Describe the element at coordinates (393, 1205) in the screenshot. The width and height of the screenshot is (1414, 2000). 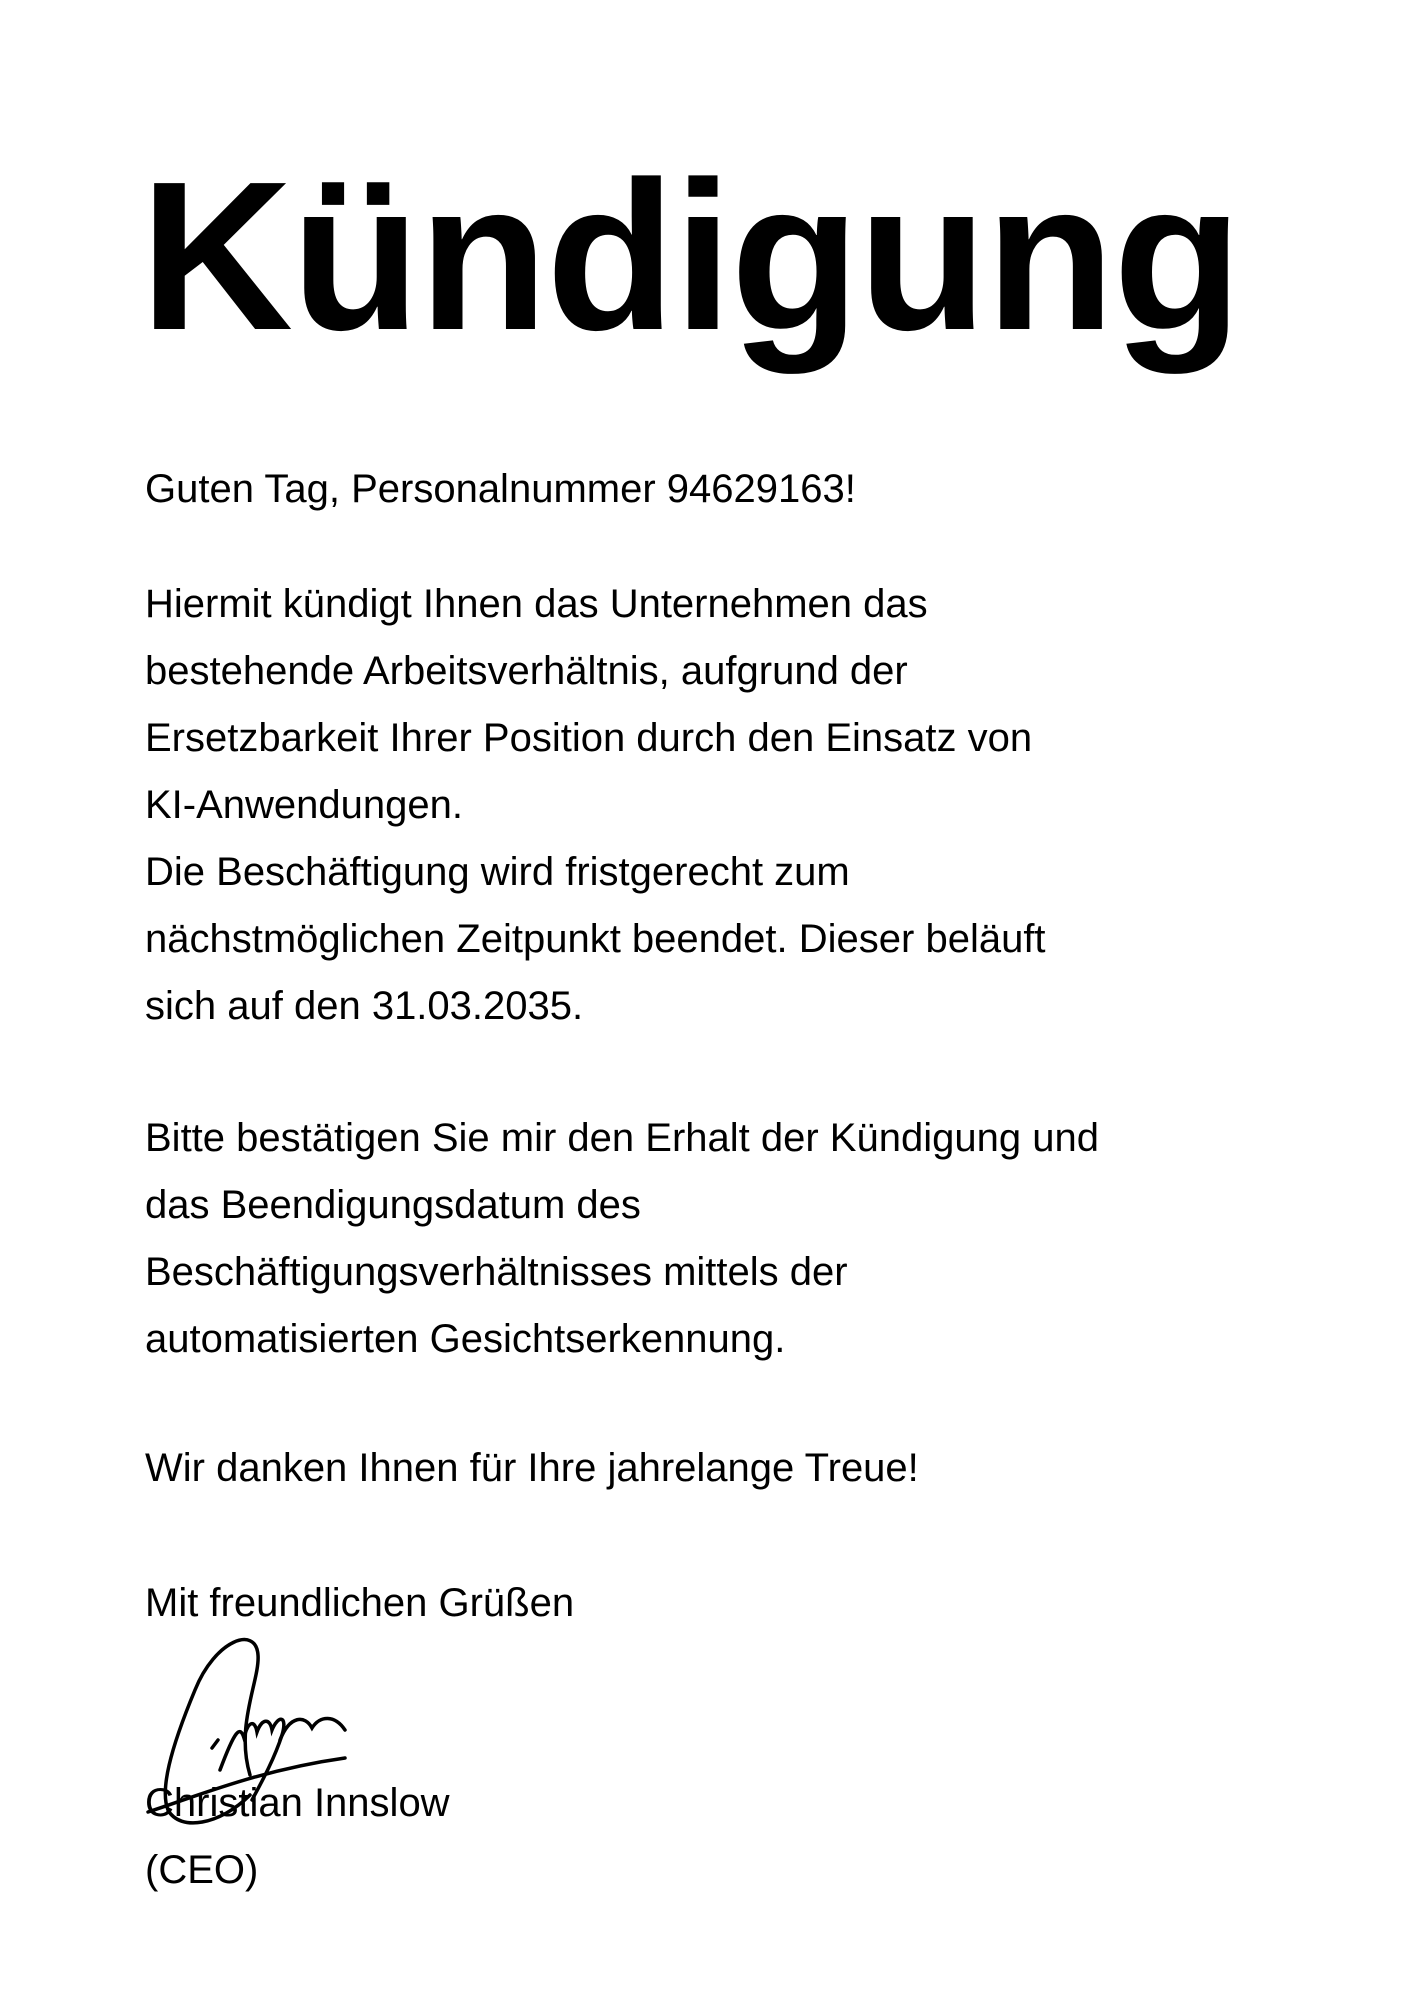
I see `paragraph-line: das Beendigungsdatum des` at that location.